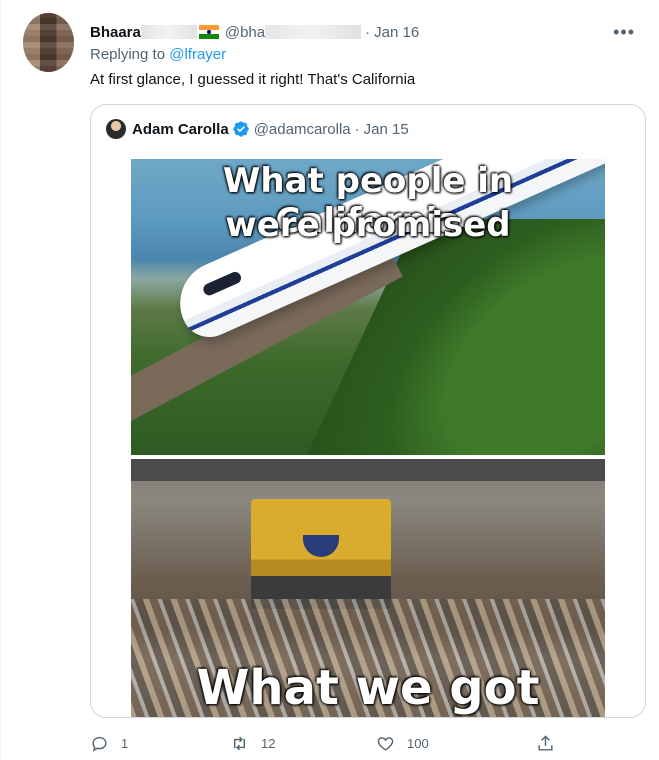 Image resolution: width=659 pixels, height=760 pixels. What do you see at coordinates (268, 743) in the screenshot?
I see `retweet-count: 12` at bounding box center [268, 743].